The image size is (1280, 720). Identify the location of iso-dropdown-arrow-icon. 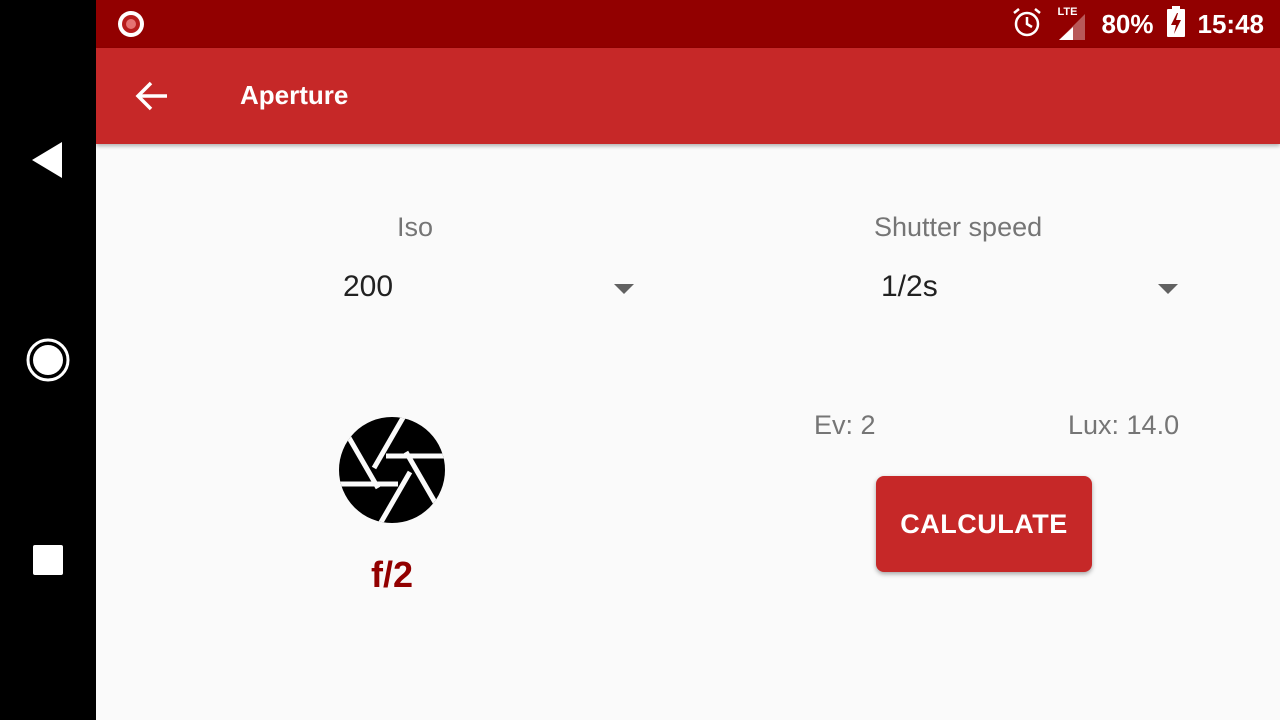
(624, 289).